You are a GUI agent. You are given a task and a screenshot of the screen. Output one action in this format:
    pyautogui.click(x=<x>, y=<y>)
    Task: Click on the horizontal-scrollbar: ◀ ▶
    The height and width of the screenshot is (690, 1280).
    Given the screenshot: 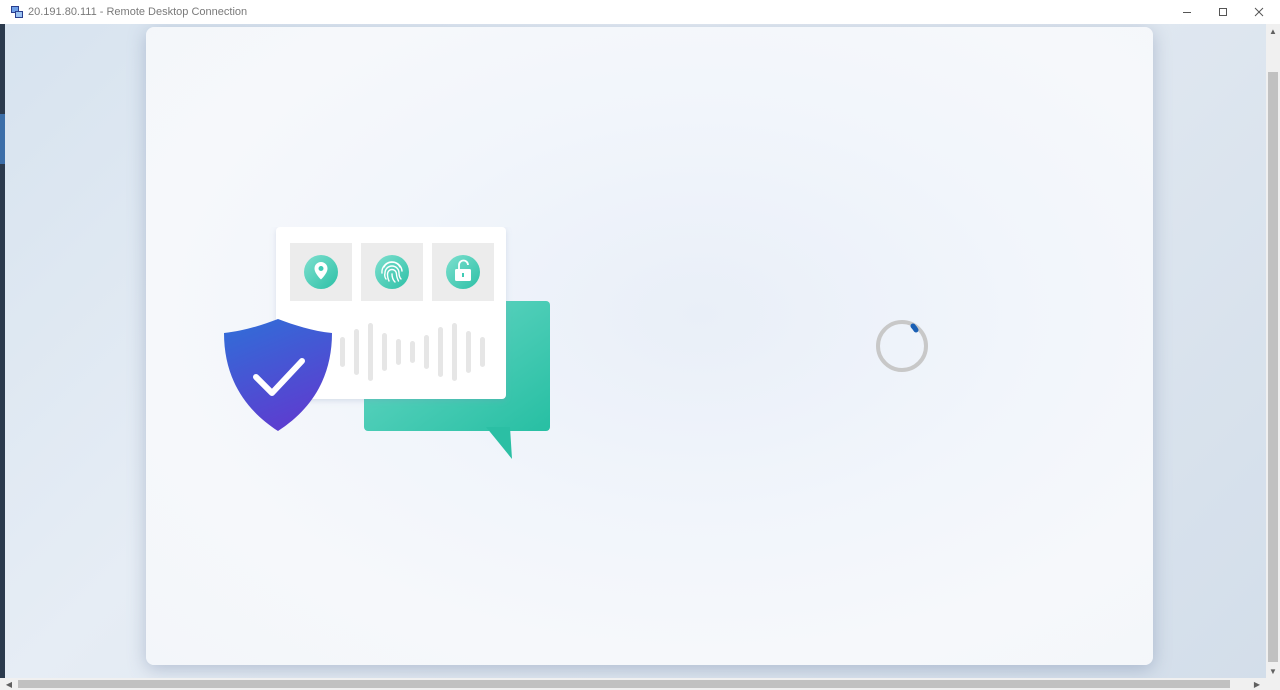 What is the action you would take?
    pyautogui.click(x=633, y=684)
    